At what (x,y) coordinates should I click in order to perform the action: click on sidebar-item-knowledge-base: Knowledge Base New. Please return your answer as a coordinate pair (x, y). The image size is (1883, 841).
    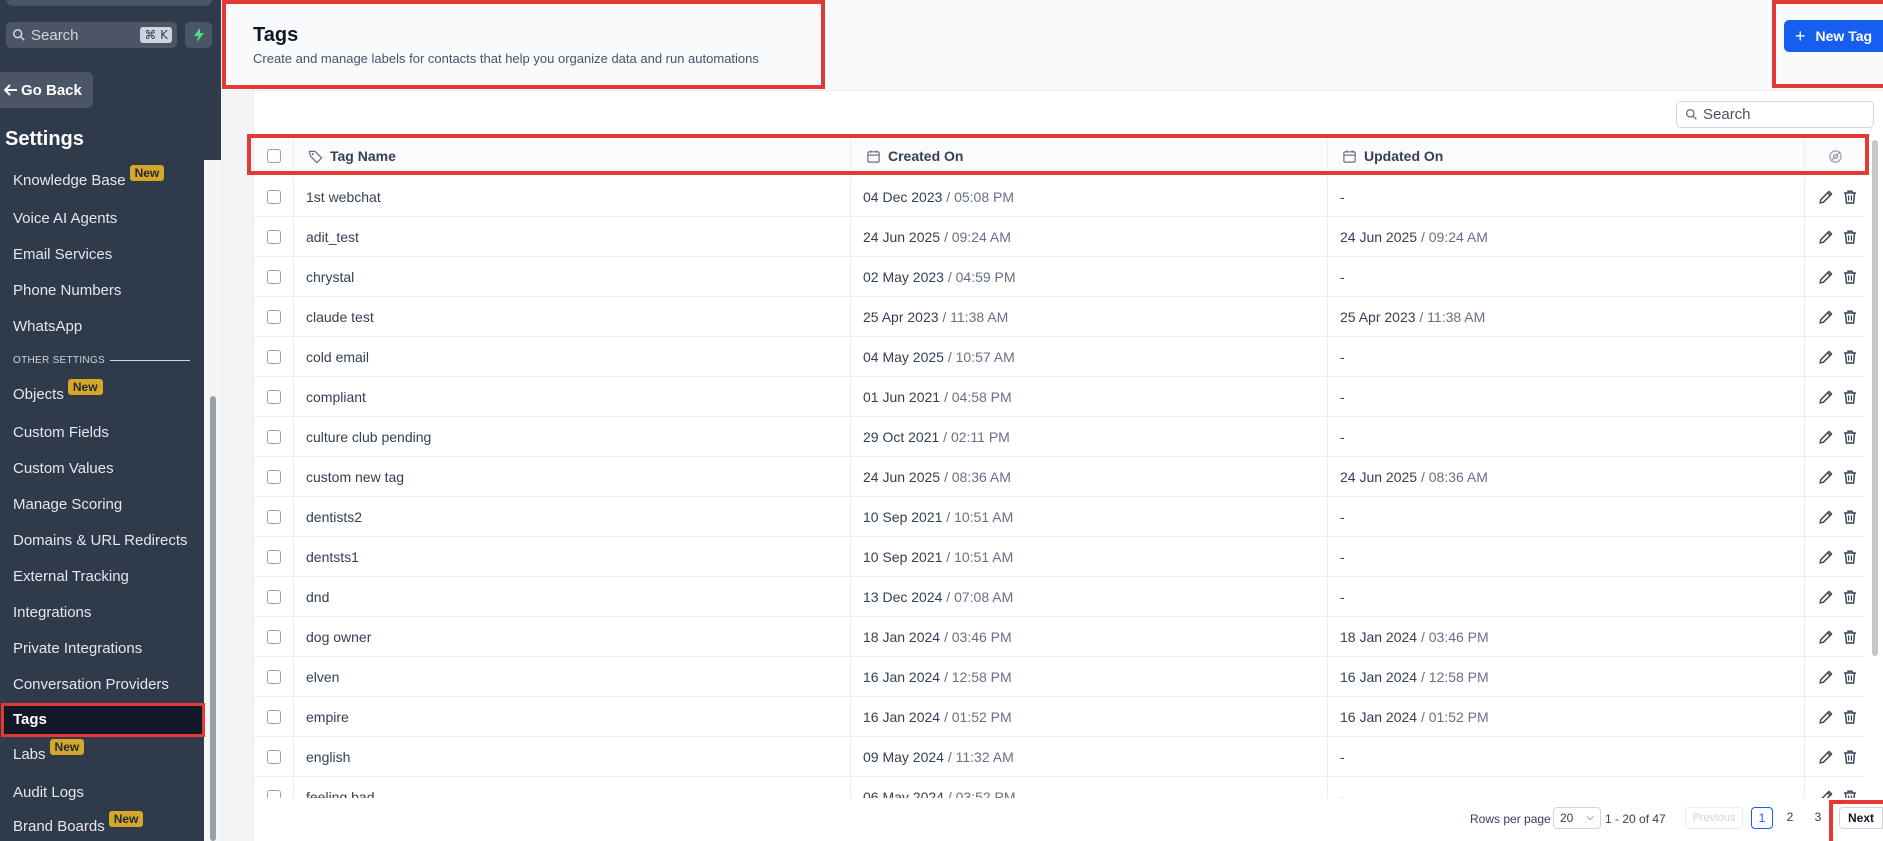
    Looking at the image, I should click on (89, 177).